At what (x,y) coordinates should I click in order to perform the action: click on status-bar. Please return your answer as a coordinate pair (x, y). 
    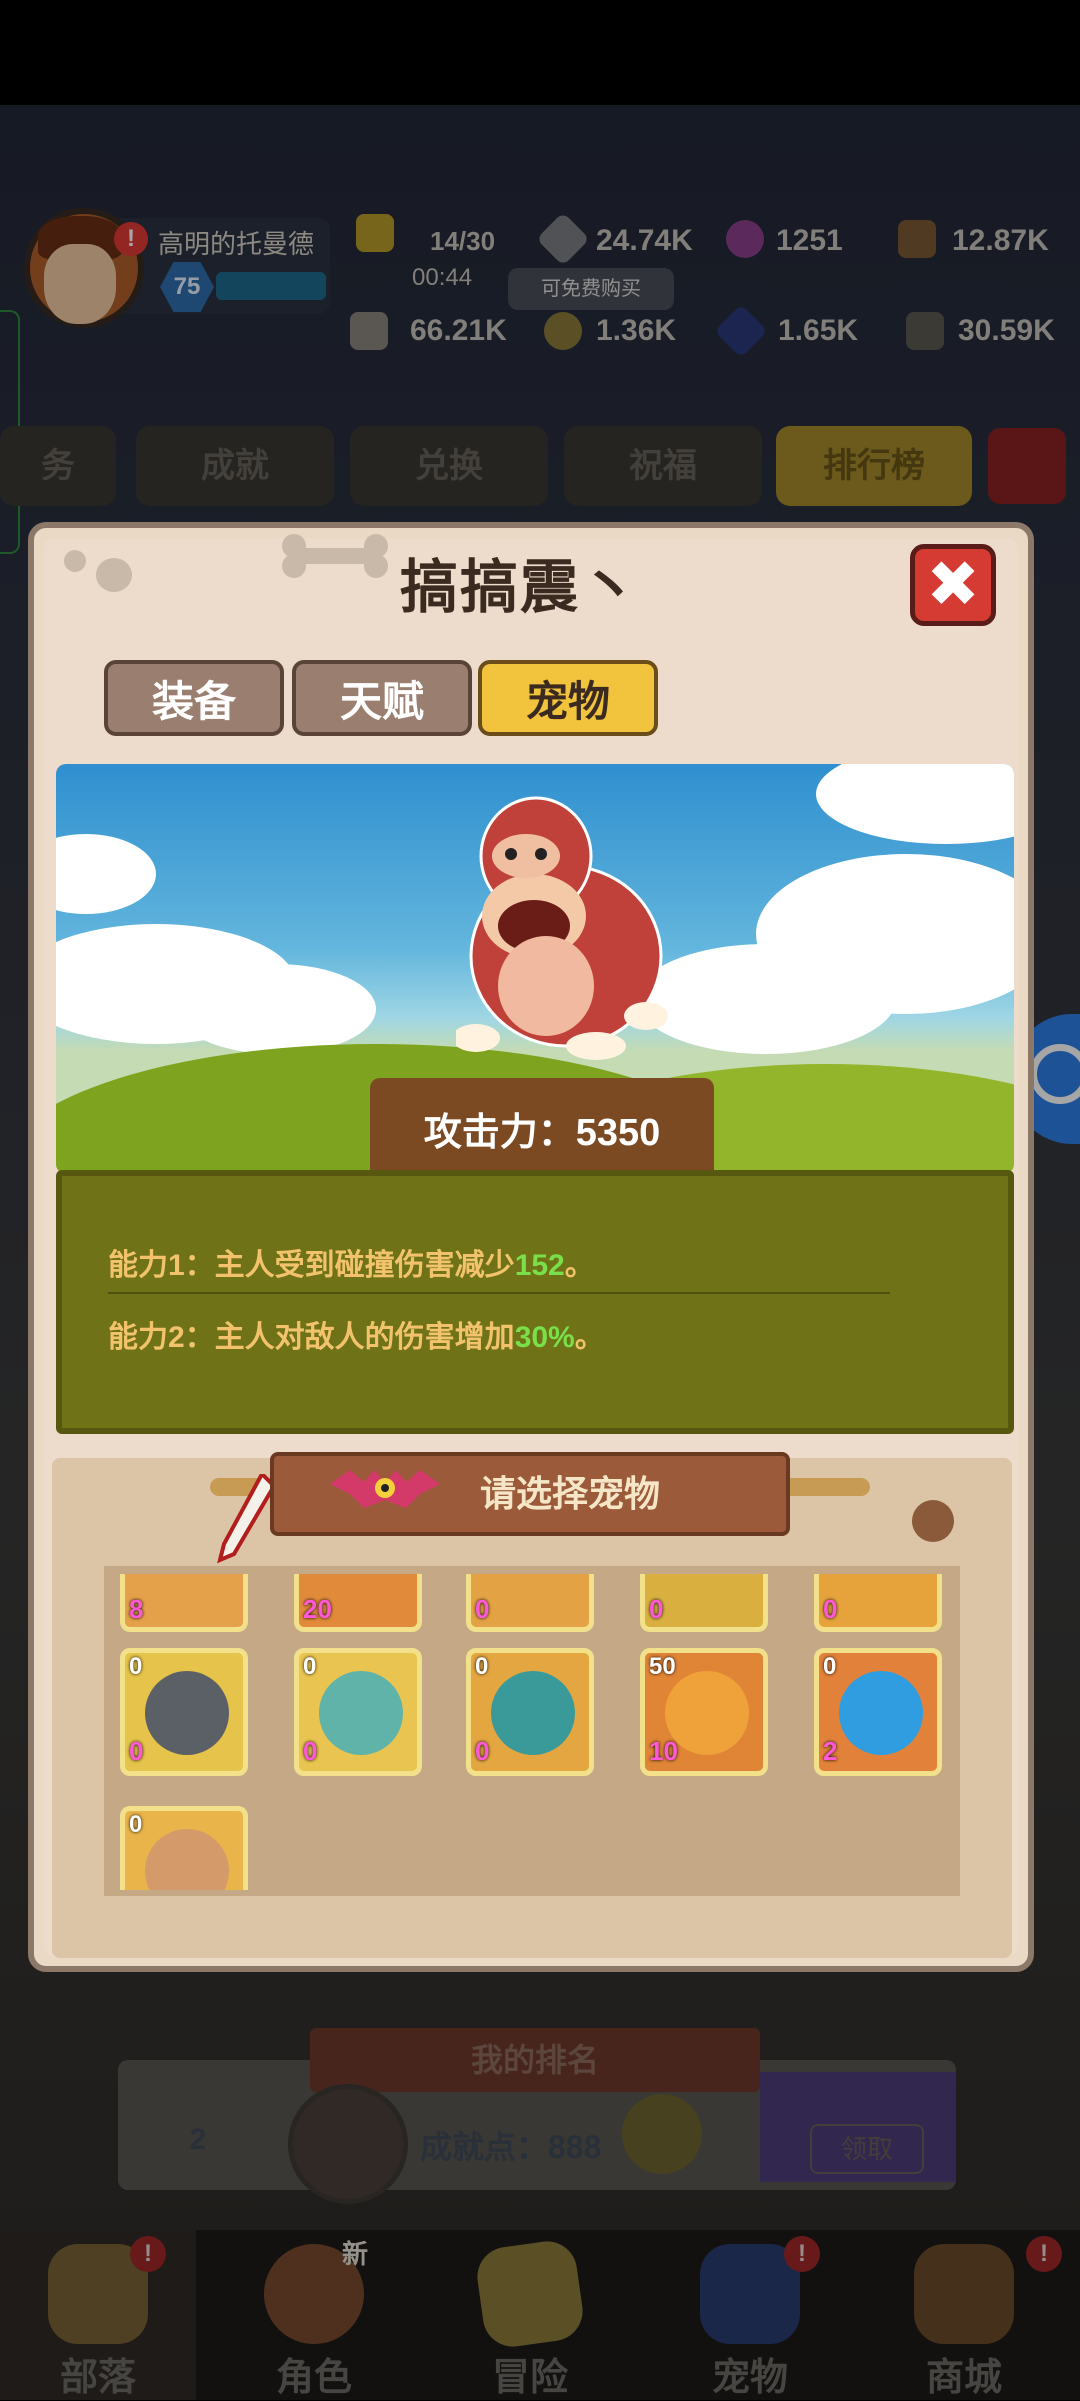
    Looking at the image, I should click on (540, 52).